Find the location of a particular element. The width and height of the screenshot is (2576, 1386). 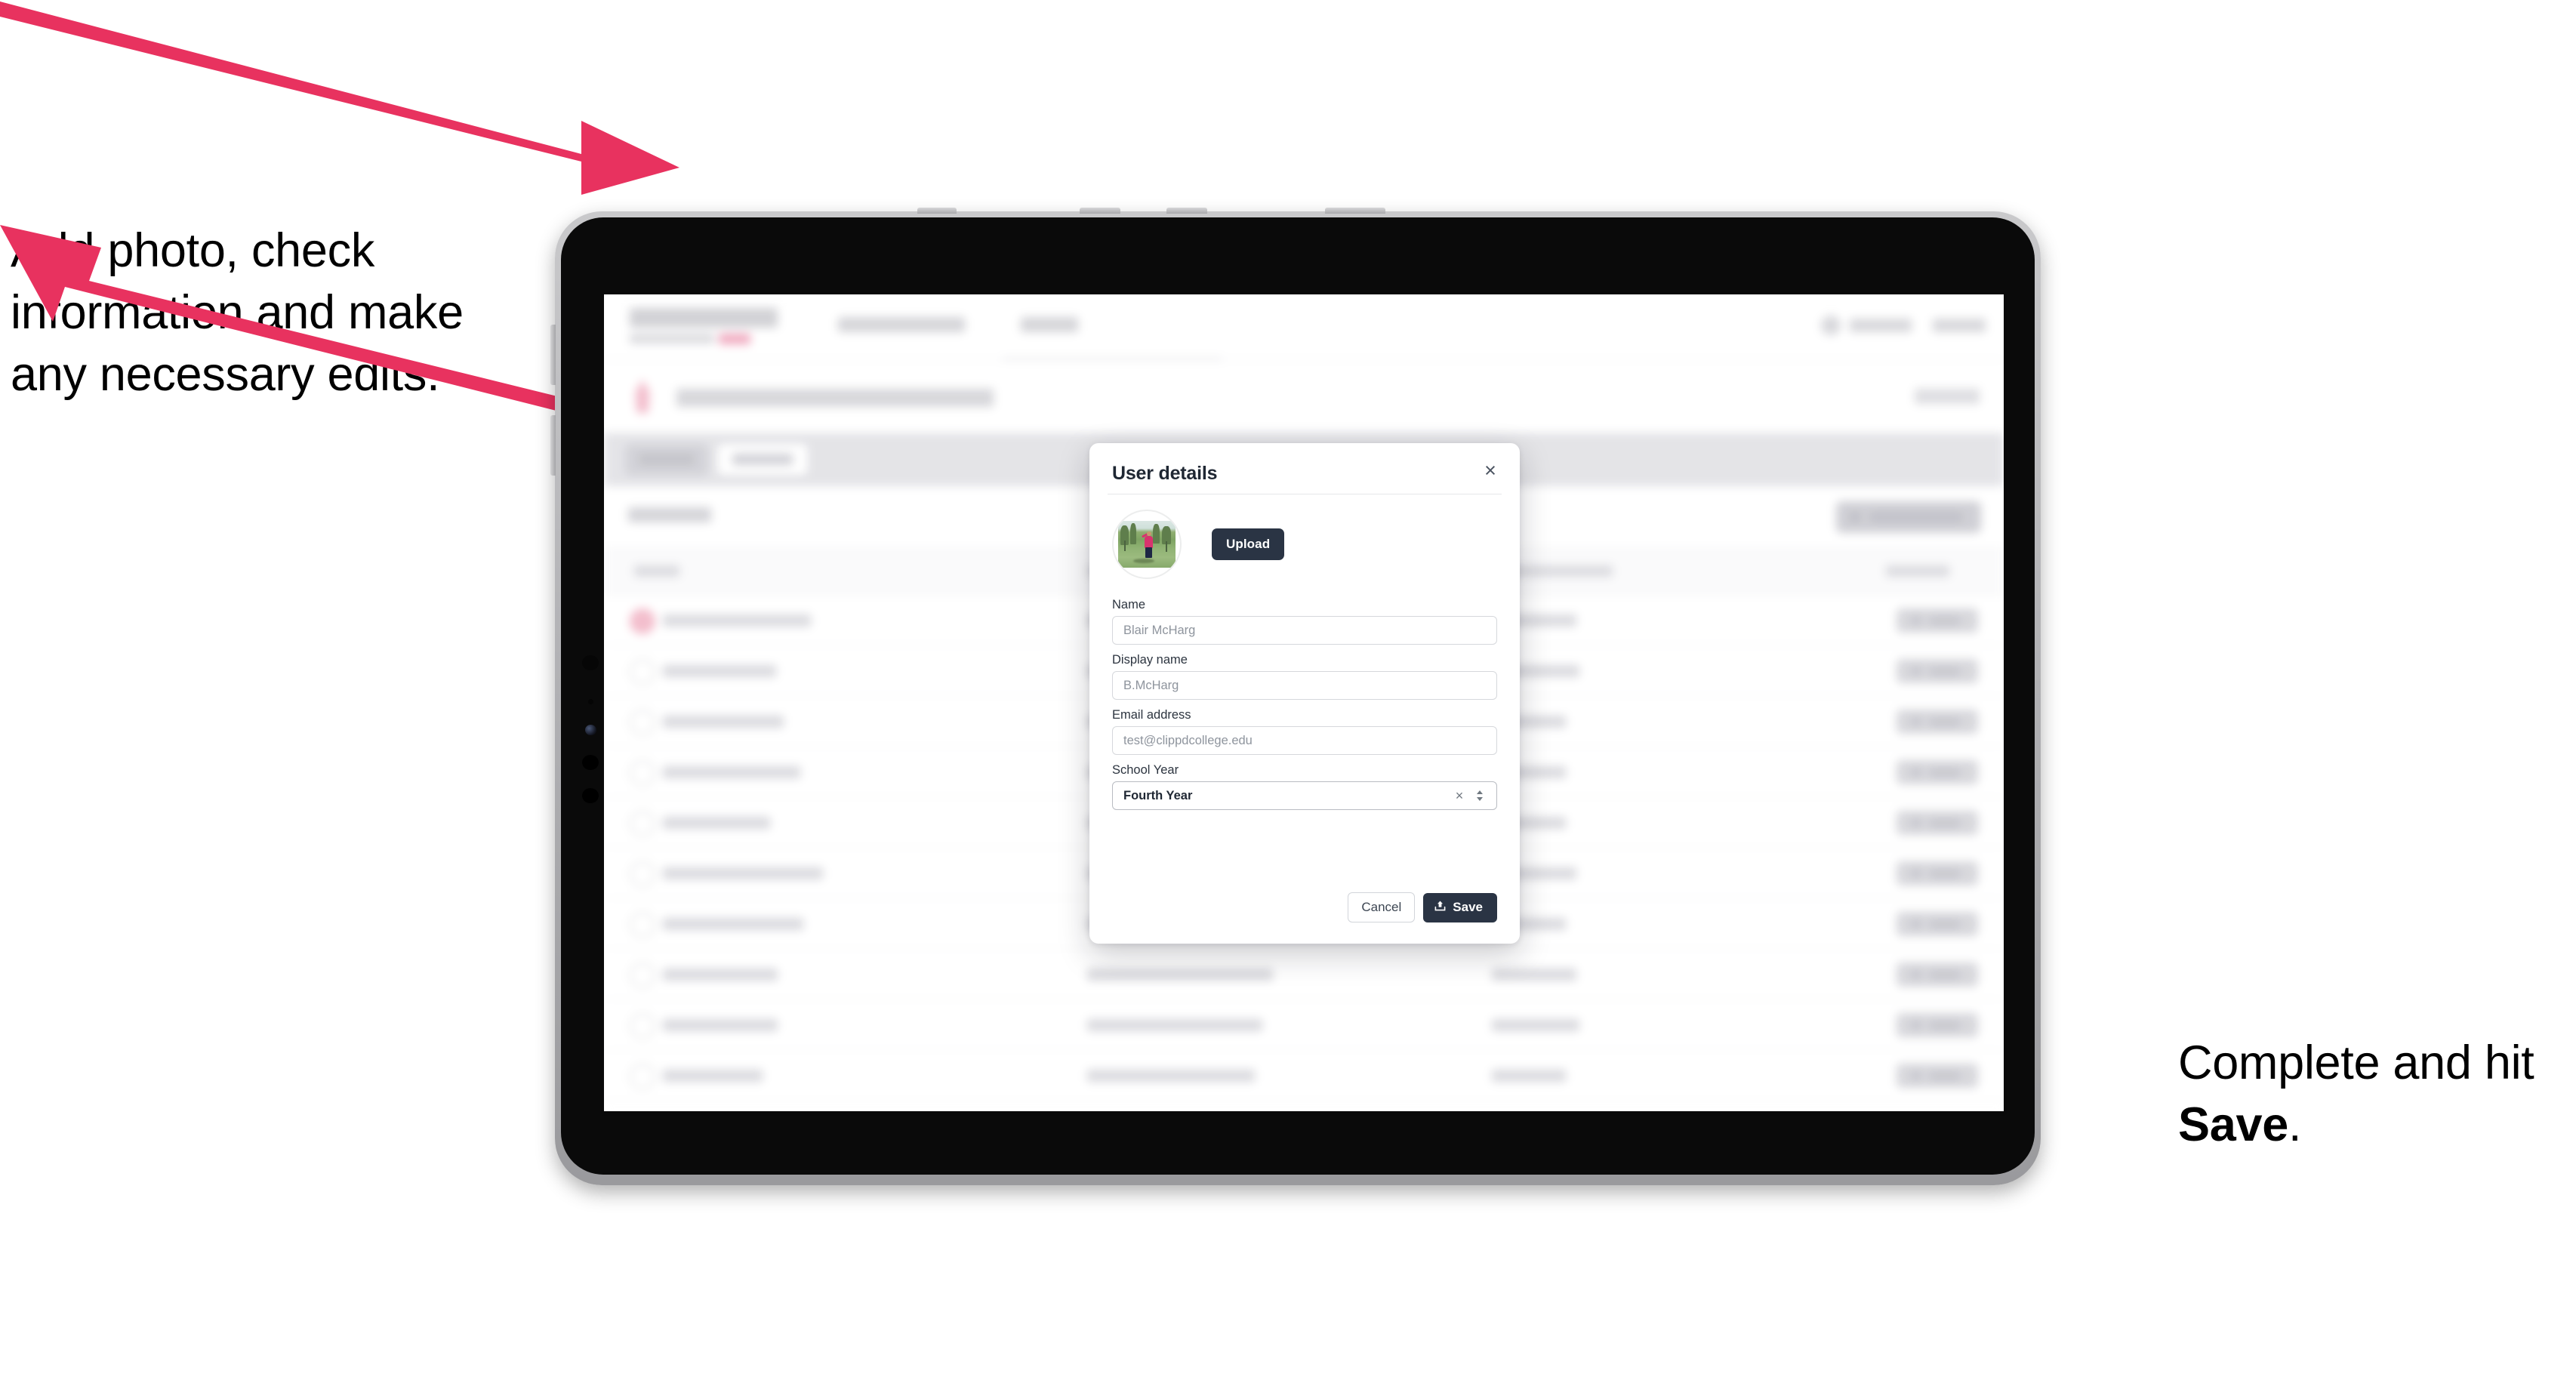

add-player-label is located at coordinates (1916, 517).